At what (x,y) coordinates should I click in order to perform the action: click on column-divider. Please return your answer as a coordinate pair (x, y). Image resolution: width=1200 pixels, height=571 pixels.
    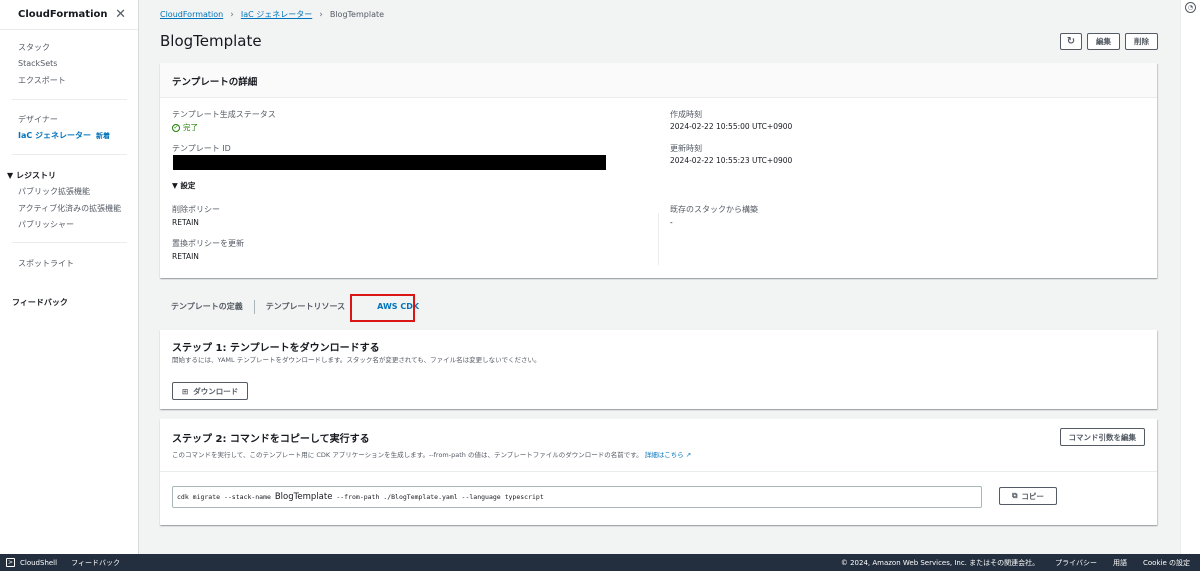
    Looking at the image, I should click on (658, 239).